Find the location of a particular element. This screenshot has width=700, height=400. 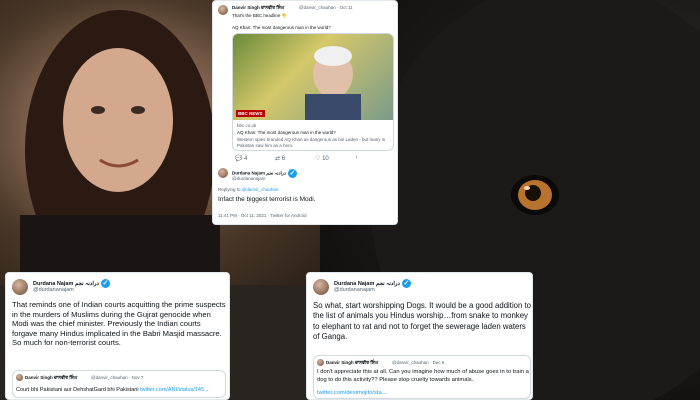

reply-button: 💬 4 is located at coordinates (241, 158).